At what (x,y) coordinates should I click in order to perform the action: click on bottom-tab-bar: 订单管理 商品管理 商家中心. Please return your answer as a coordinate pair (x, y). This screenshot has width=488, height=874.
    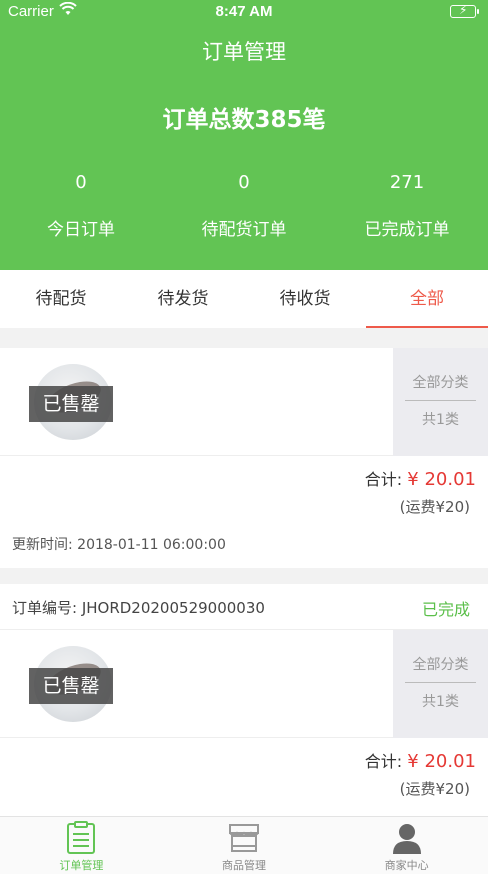
    Looking at the image, I should click on (244, 845).